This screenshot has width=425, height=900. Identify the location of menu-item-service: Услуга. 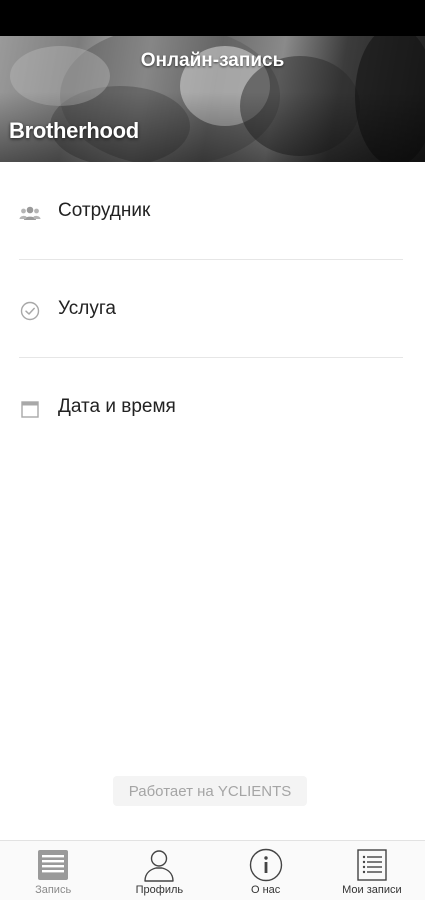
(212, 309).